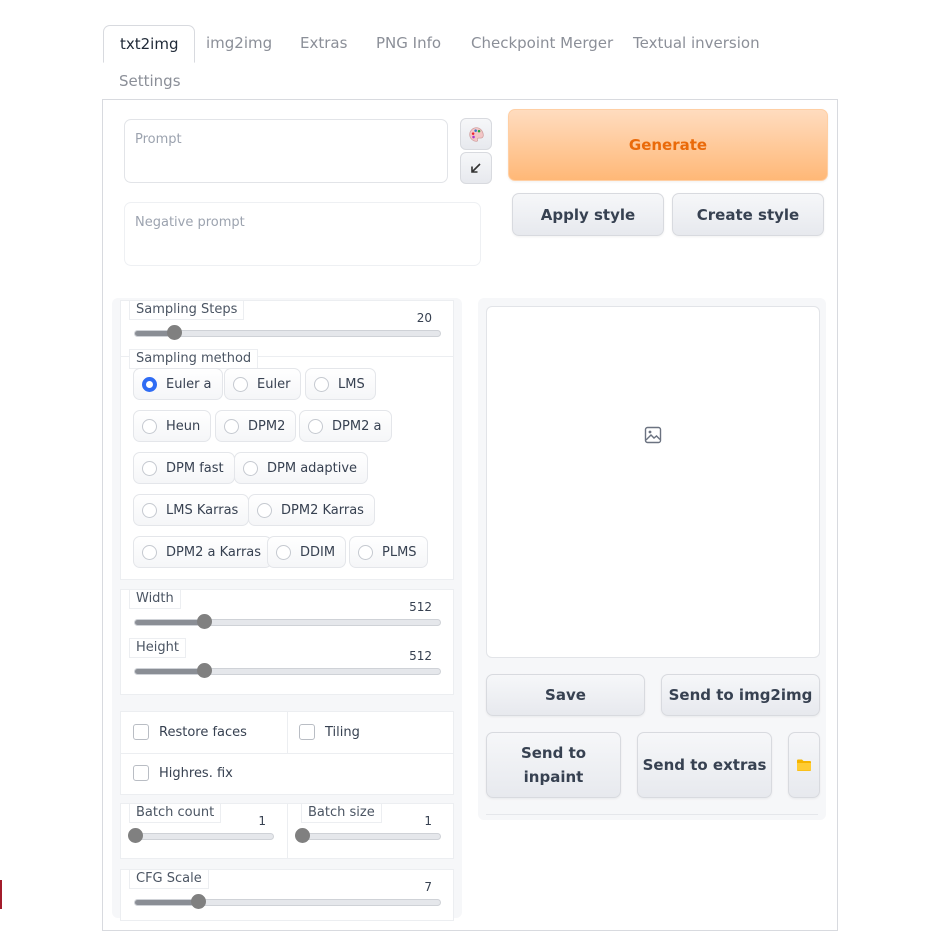  I want to click on height-value: 512, so click(412, 656).